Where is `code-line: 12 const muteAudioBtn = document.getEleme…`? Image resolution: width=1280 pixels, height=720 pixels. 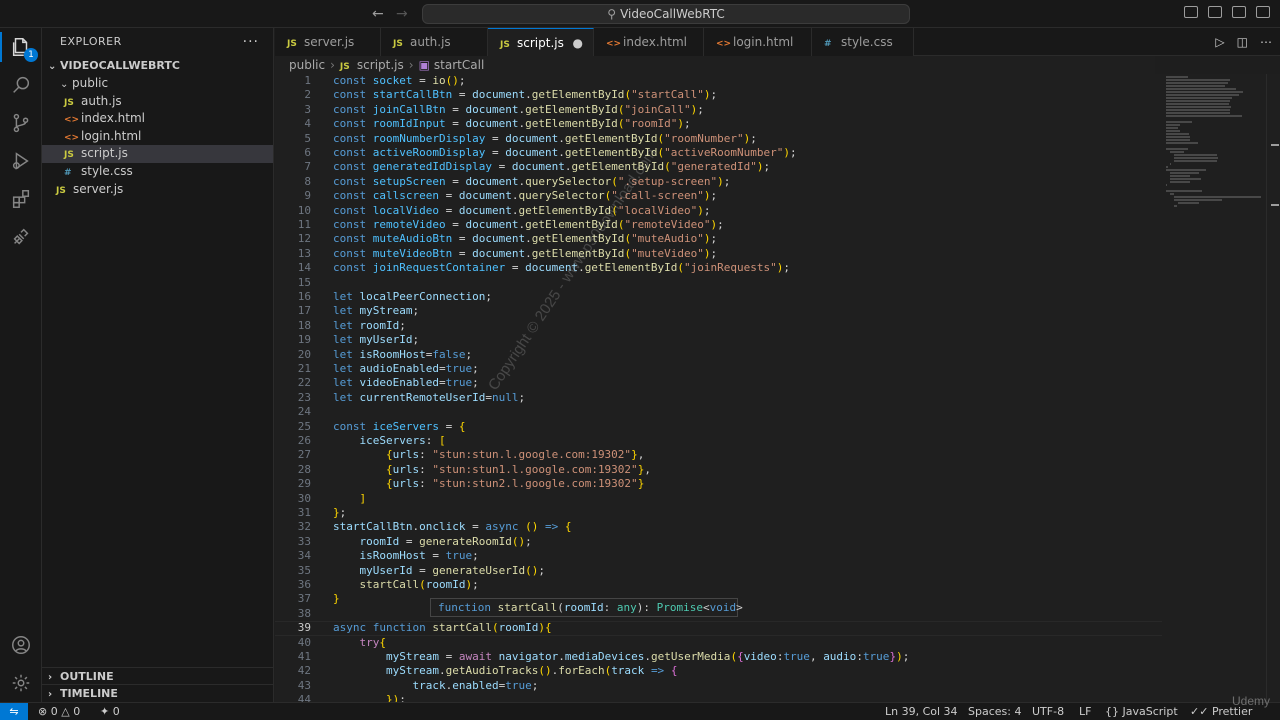 code-line: 12 const muteAudioBtn = document.getEleme… is located at coordinates (720, 239).